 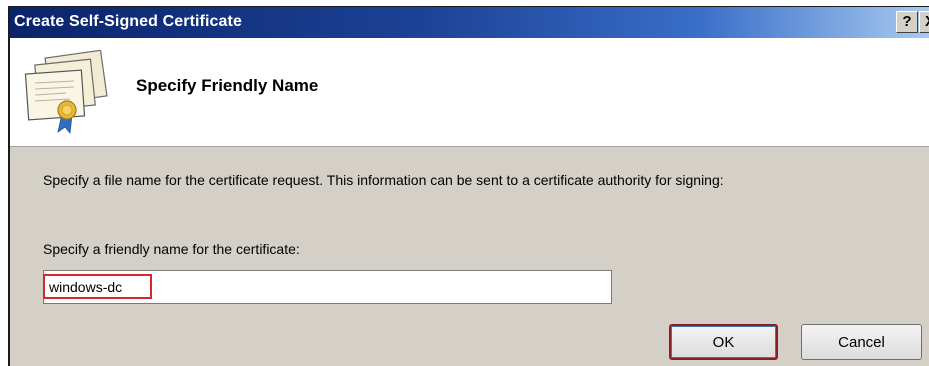 What do you see at coordinates (66, 92) in the screenshot?
I see `certificate-icon` at bounding box center [66, 92].